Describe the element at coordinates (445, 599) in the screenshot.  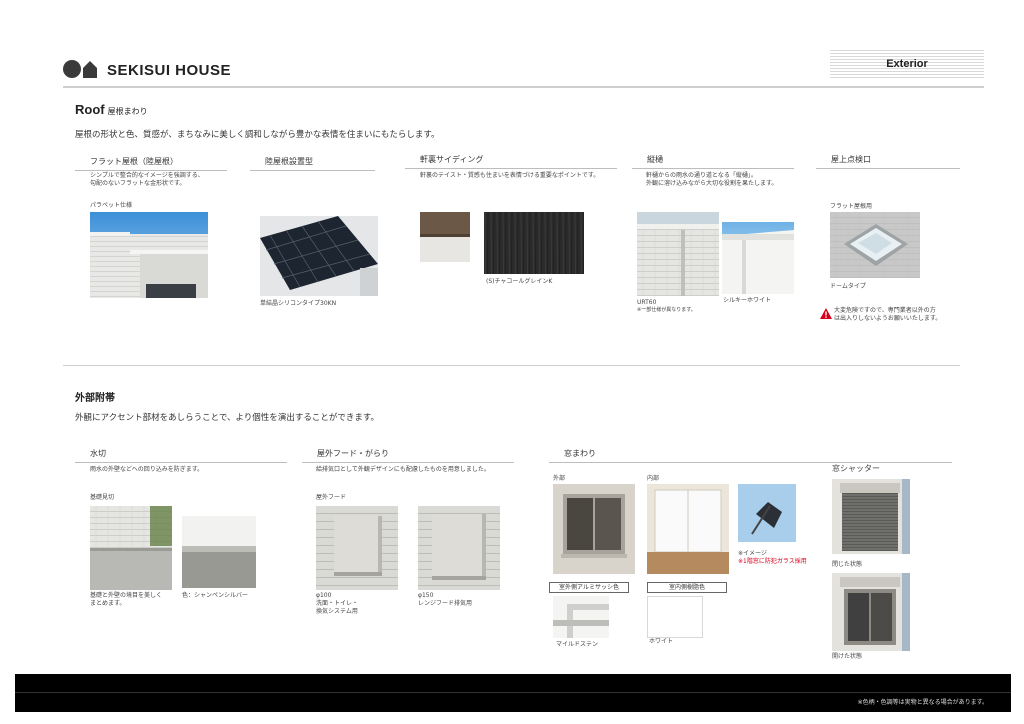
I see `hood-150-caption: φ150 レンジフード排気用` at that location.